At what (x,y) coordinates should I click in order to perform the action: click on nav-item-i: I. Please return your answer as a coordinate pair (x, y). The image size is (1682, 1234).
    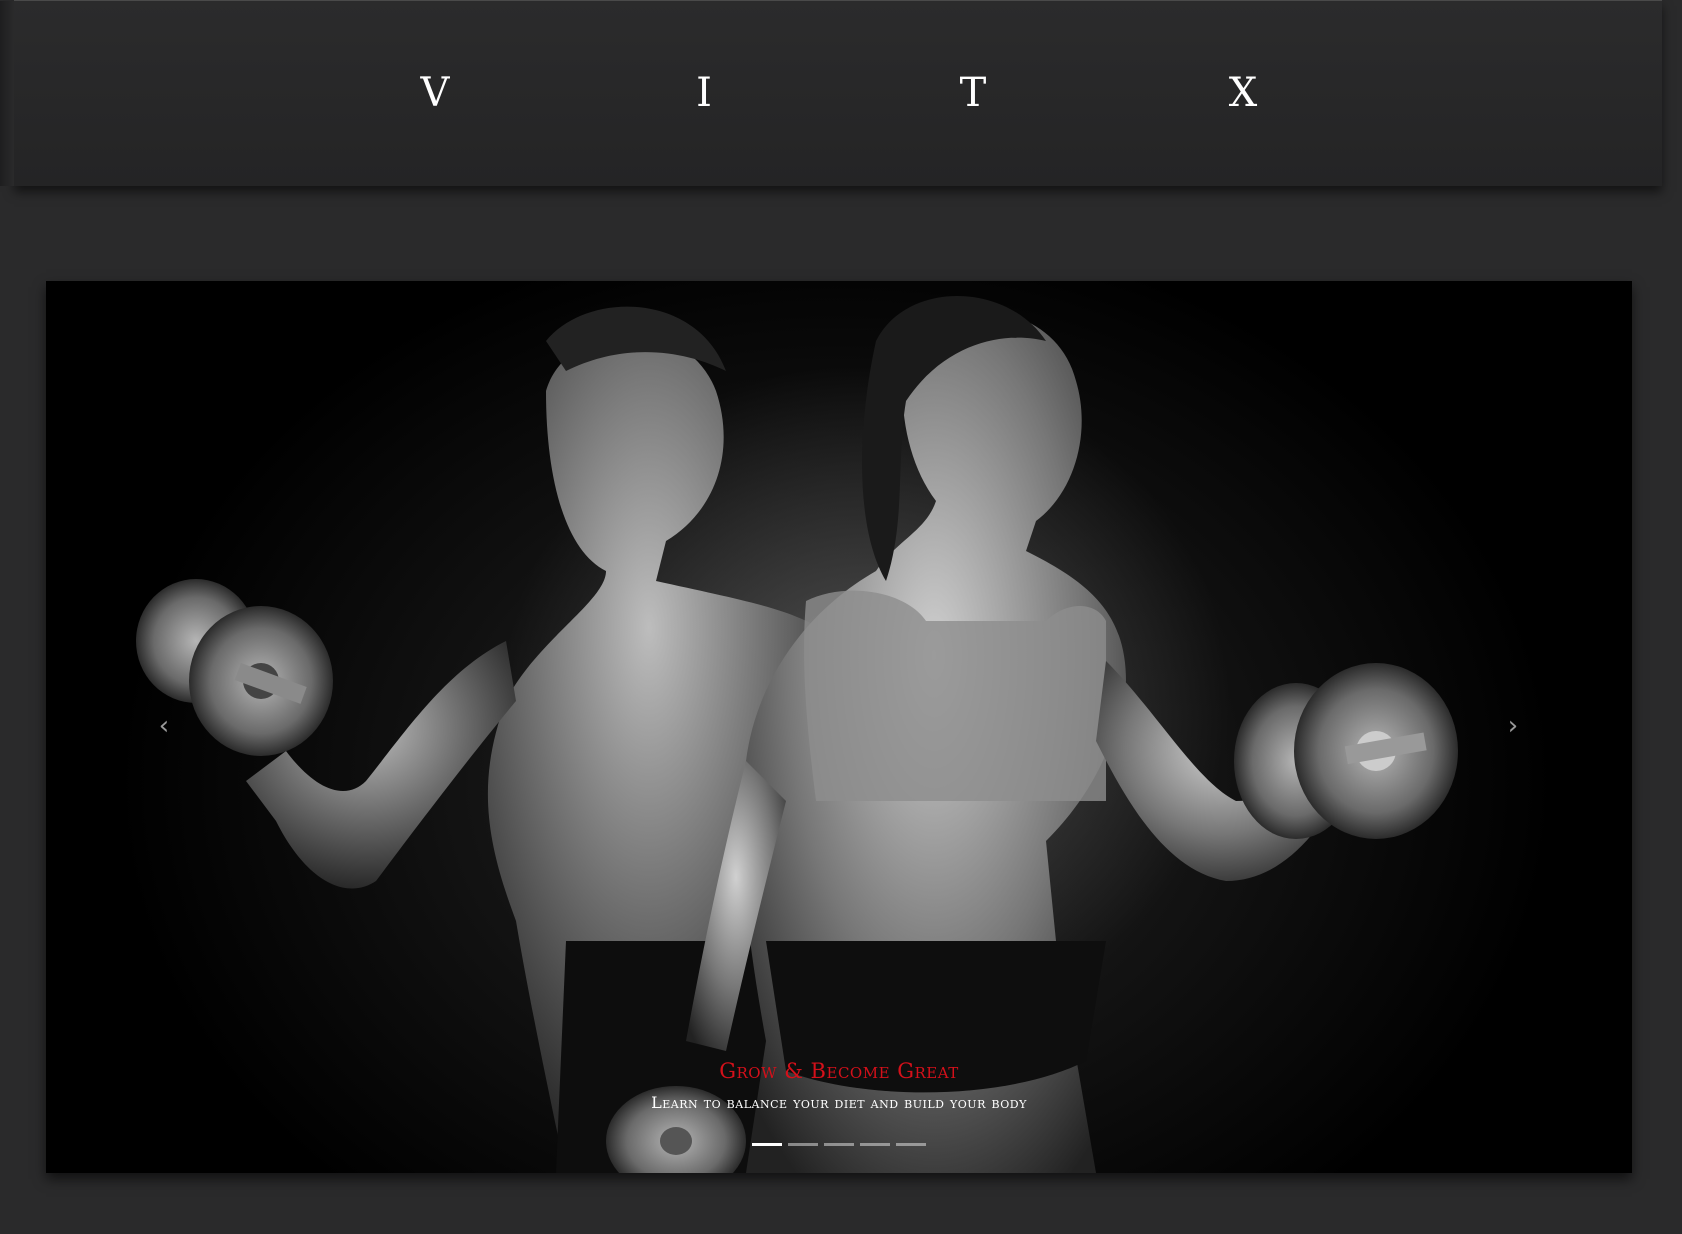
    Looking at the image, I should click on (704, 93).